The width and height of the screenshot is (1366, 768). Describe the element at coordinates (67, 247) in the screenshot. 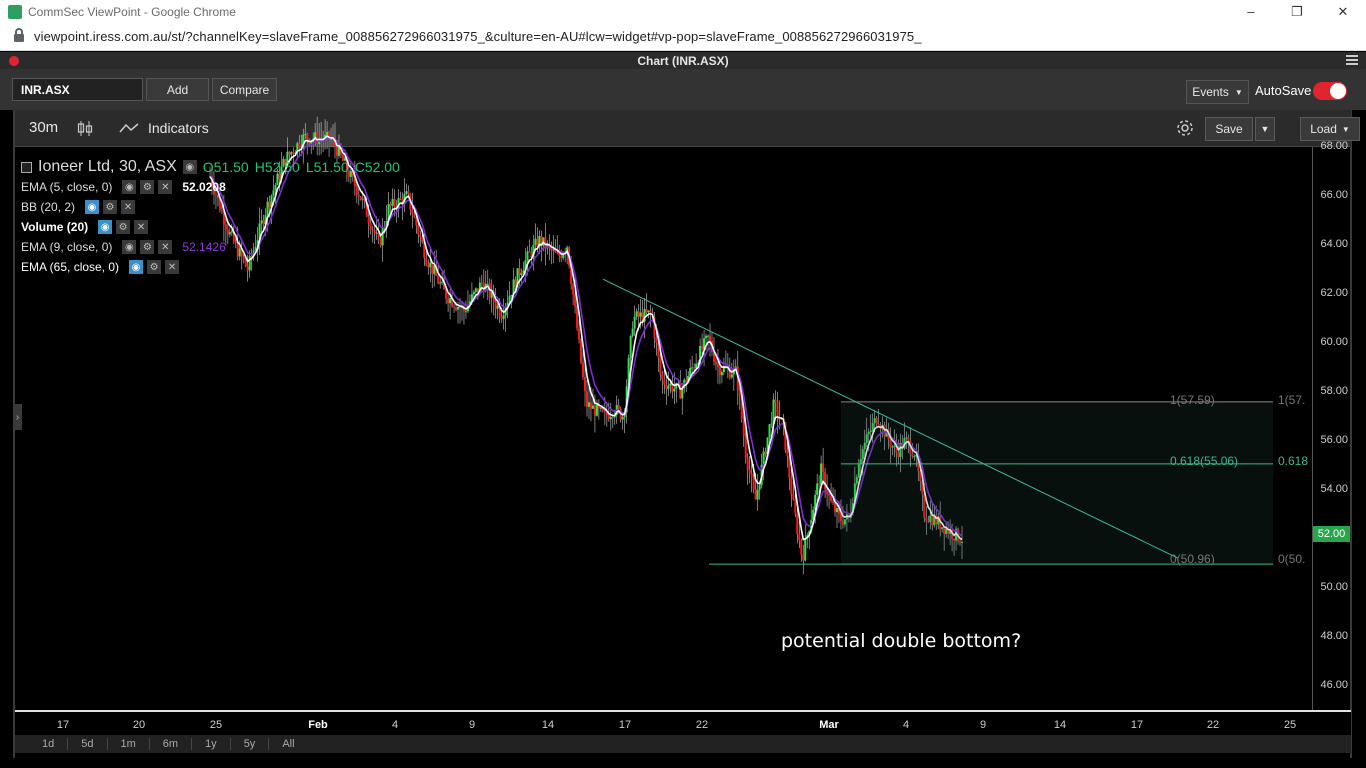

I see `study-label: EMA (9, close, 0)` at that location.